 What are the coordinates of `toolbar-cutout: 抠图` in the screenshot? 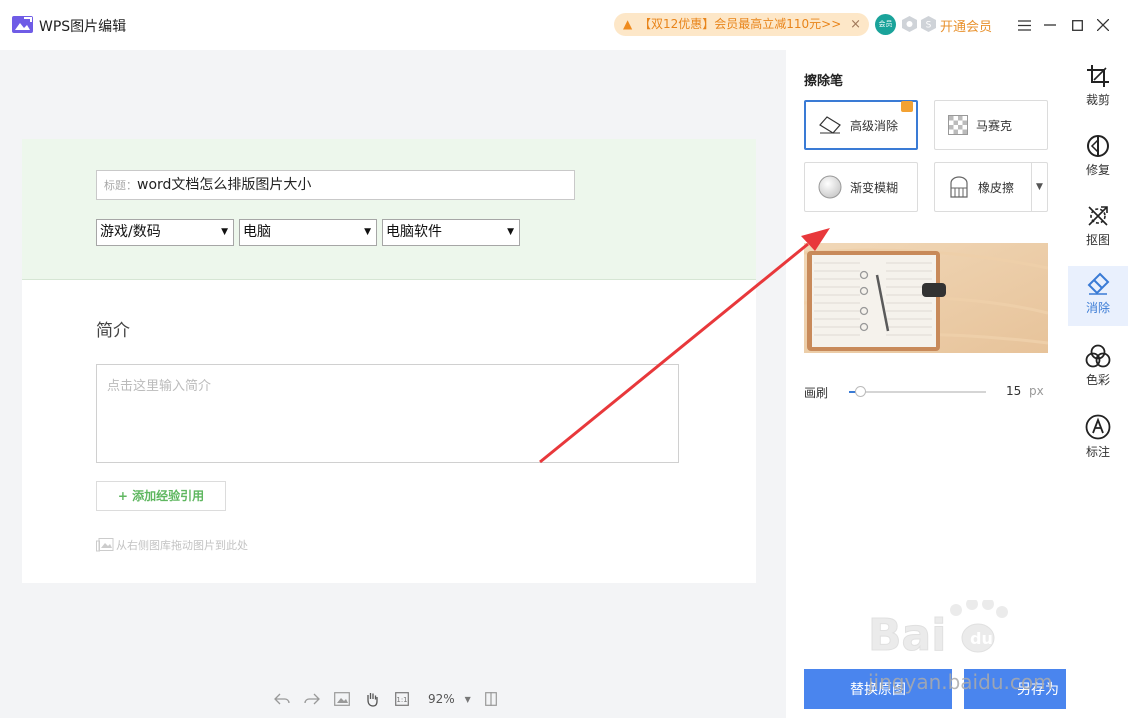 It's located at (1098, 228).